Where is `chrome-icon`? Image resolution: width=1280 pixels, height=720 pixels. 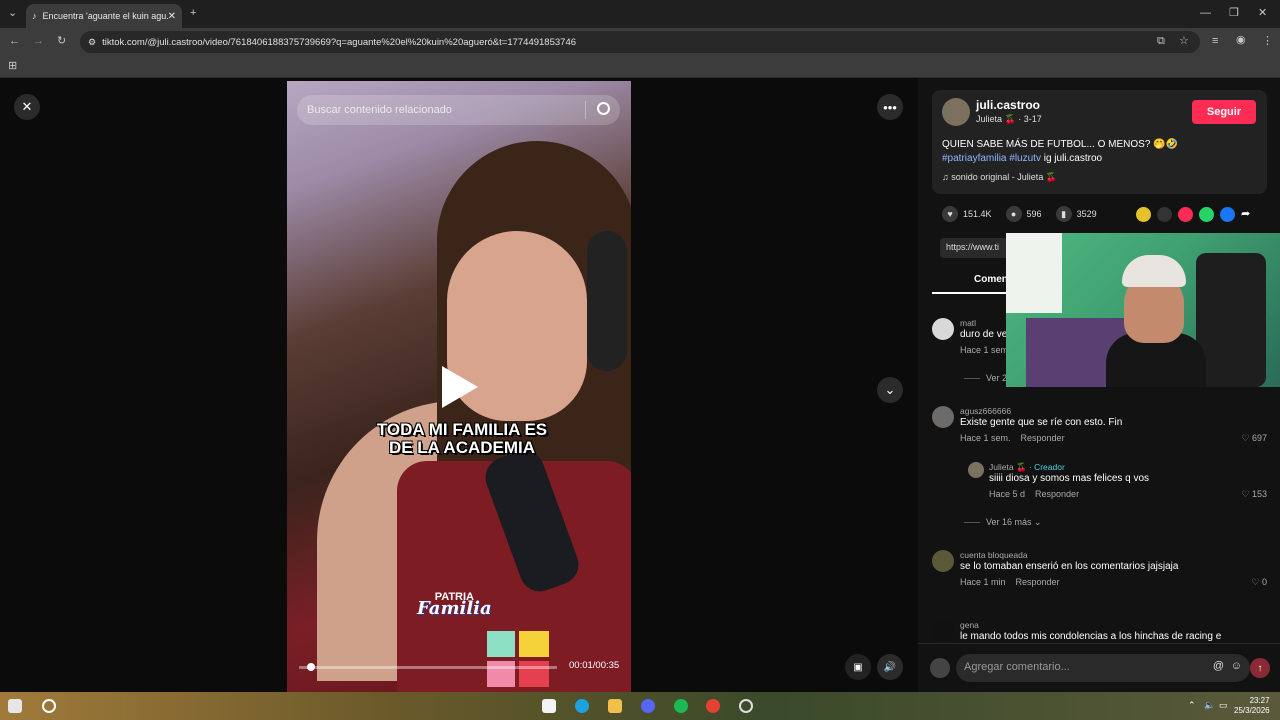
chrome-icon is located at coordinates (713, 706).